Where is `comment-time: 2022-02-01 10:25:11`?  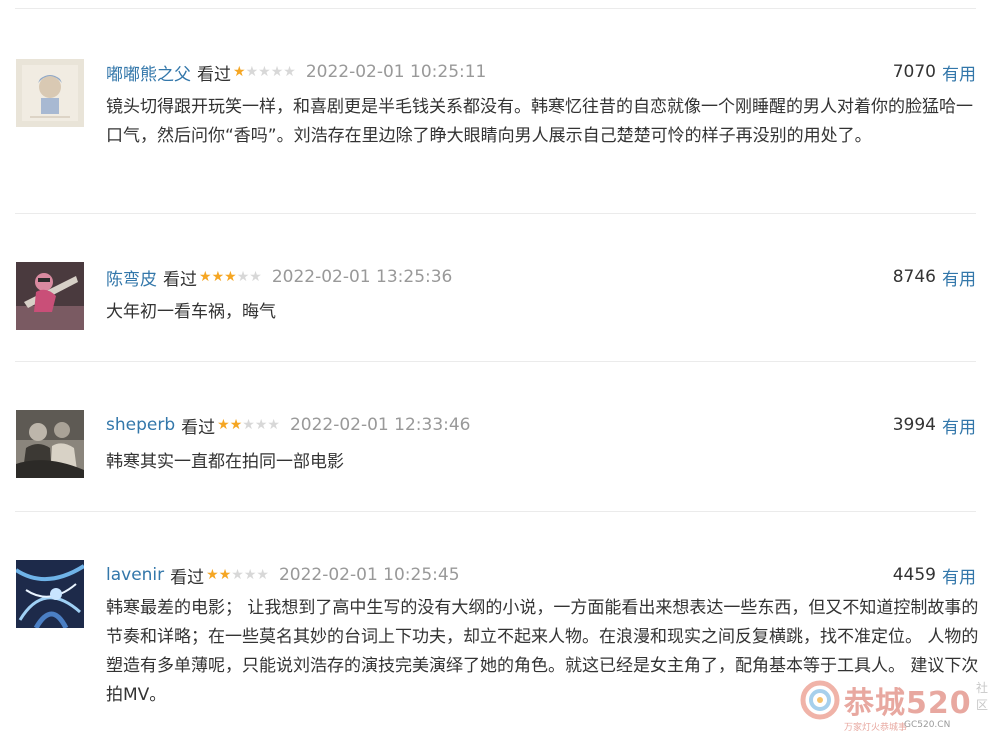 comment-time: 2022-02-01 10:25:11 is located at coordinates (396, 72).